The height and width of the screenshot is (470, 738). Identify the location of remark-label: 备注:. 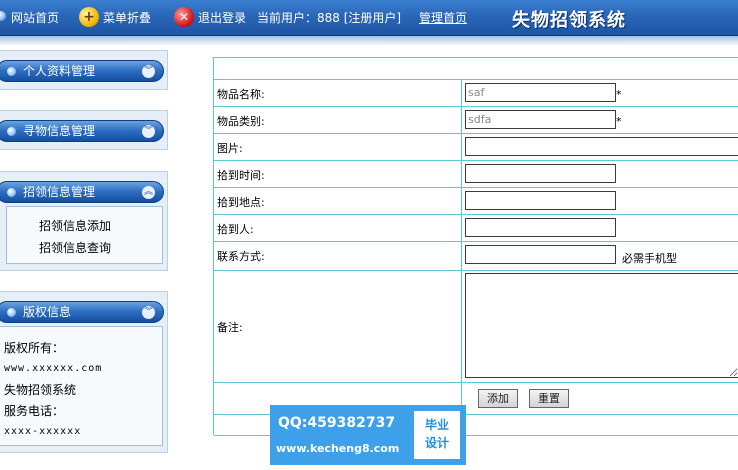
(230, 327).